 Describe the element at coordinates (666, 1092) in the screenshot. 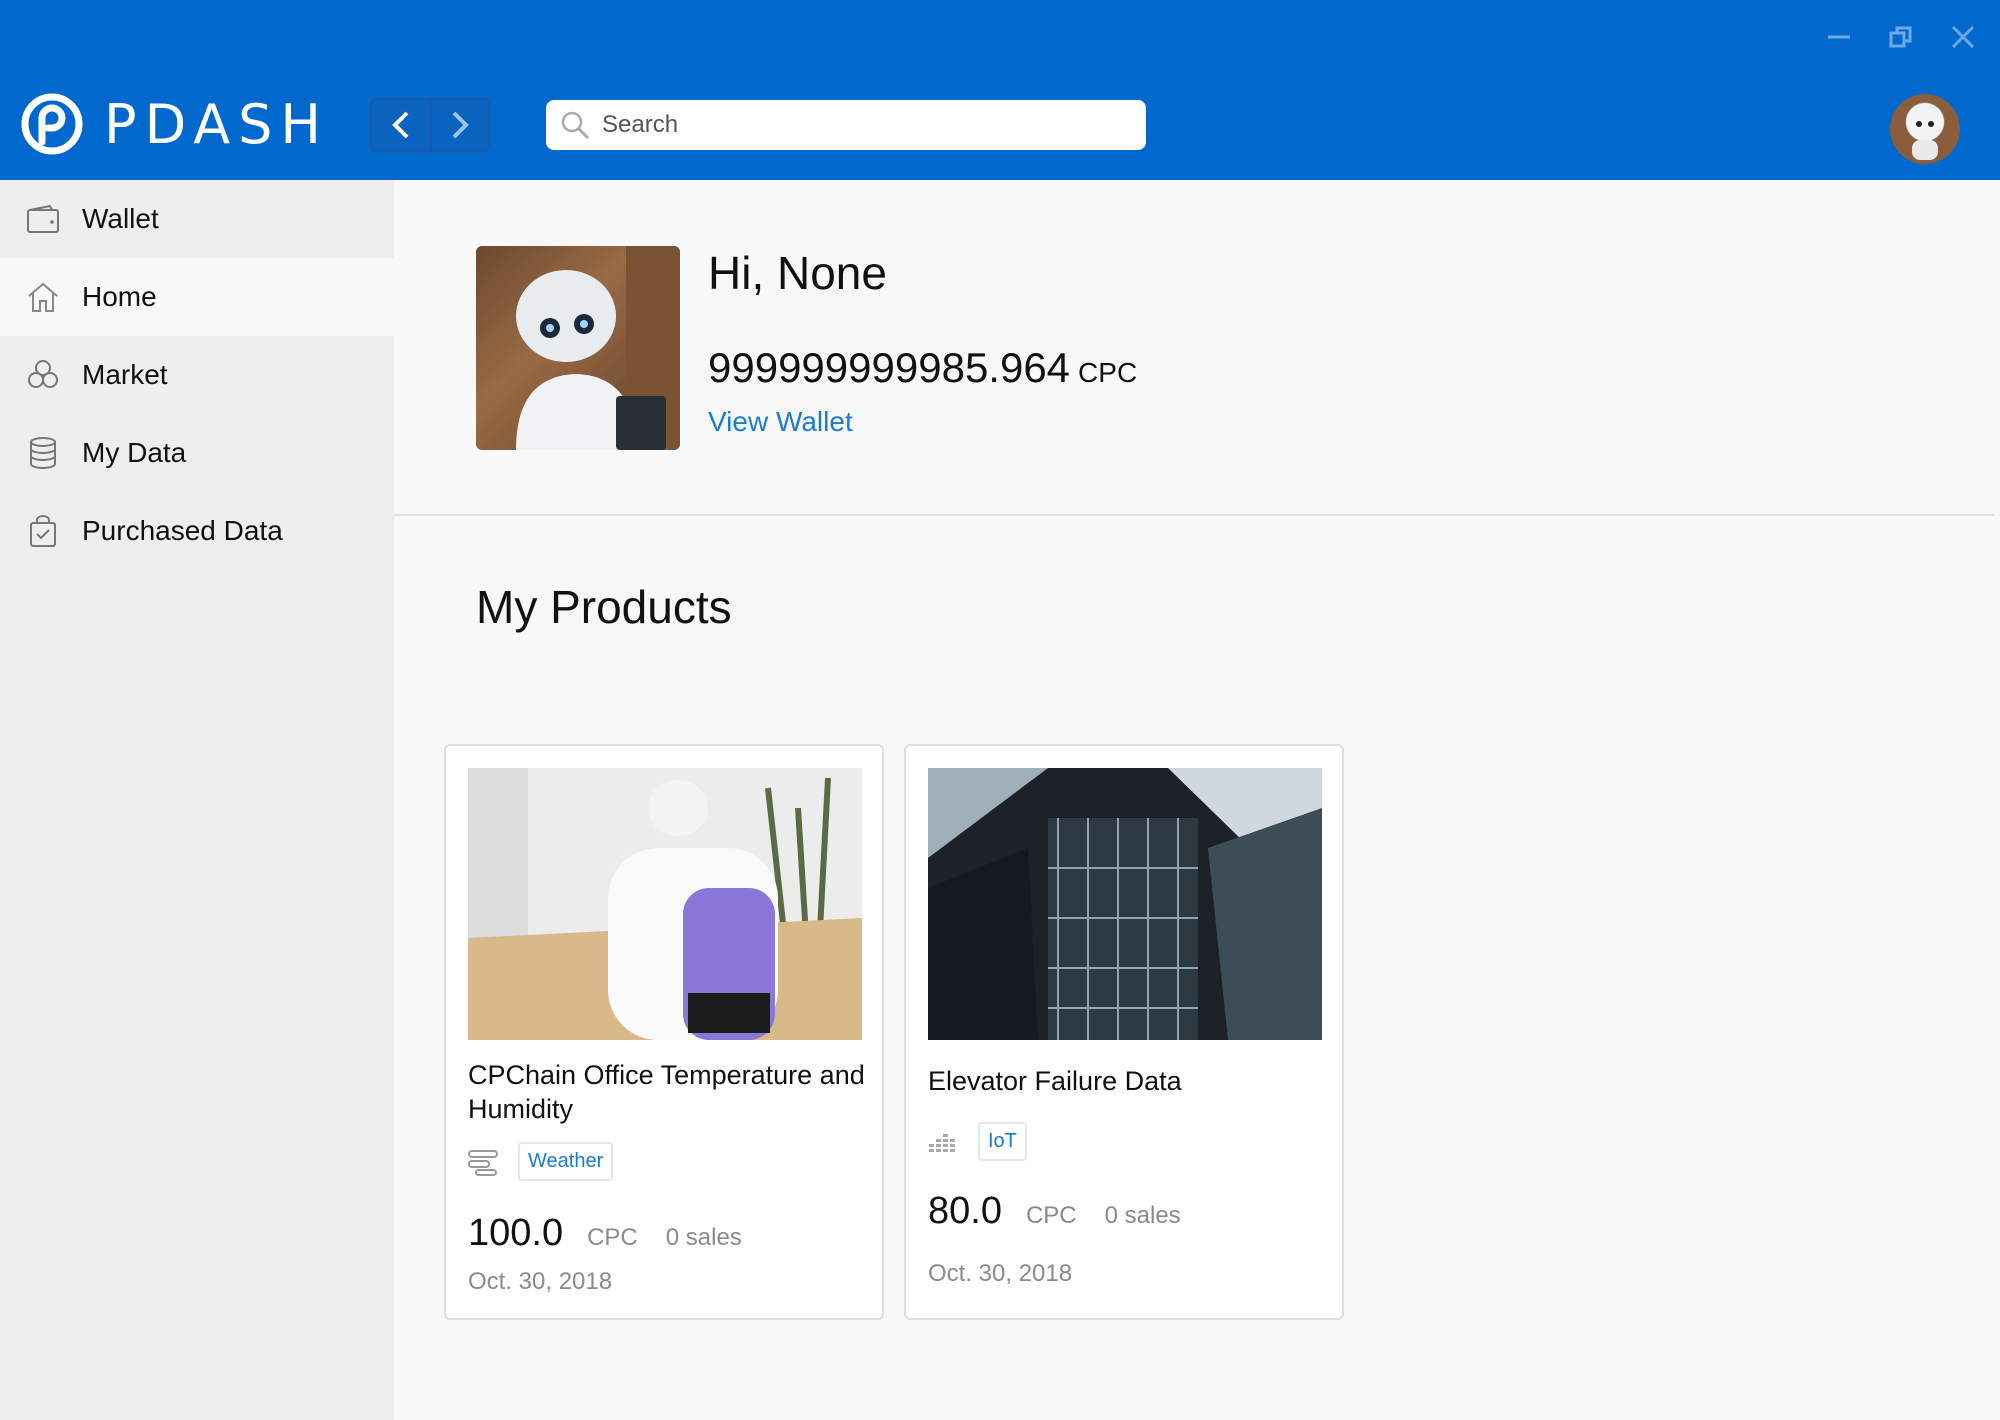

I see `product-title: CPChain Office Temperature and Humidity` at that location.